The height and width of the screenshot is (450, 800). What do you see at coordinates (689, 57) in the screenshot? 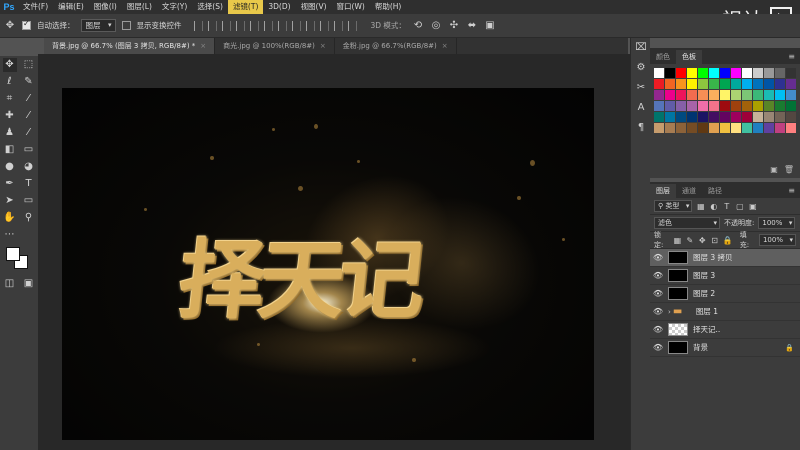
I see `tab-swatches: 色板` at bounding box center [689, 57].